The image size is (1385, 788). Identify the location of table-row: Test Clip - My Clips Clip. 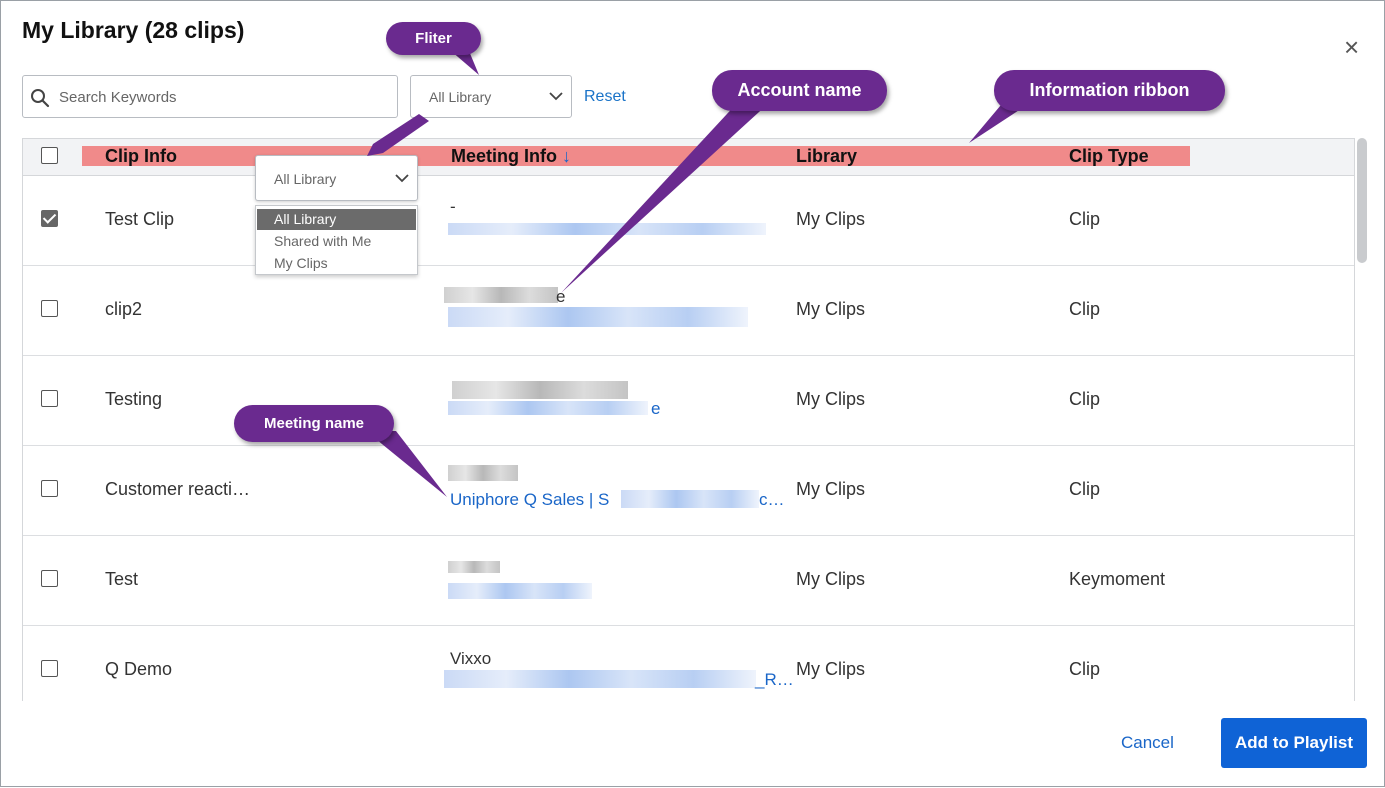
(688, 220).